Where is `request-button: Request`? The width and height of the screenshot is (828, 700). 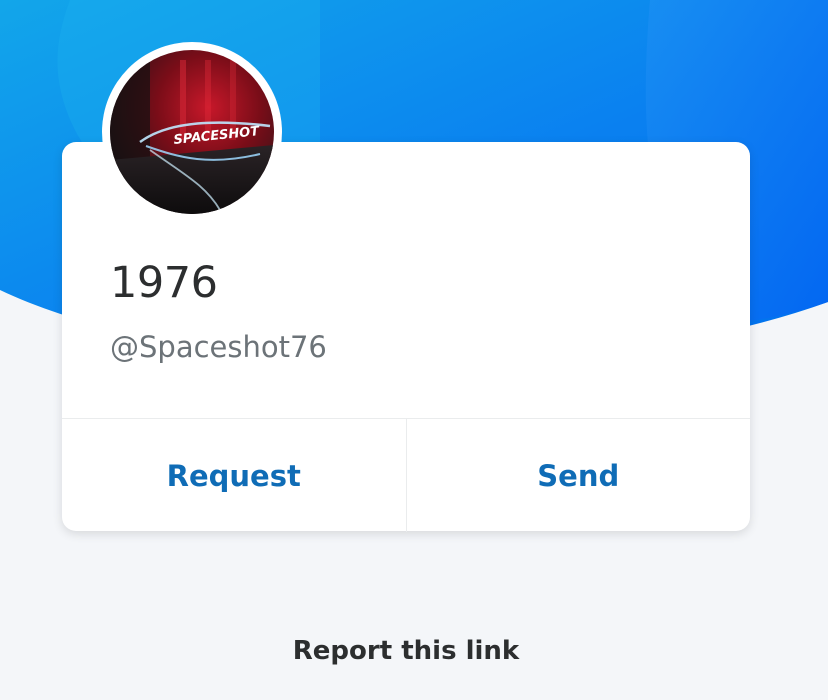
request-button: Request is located at coordinates (234, 475).